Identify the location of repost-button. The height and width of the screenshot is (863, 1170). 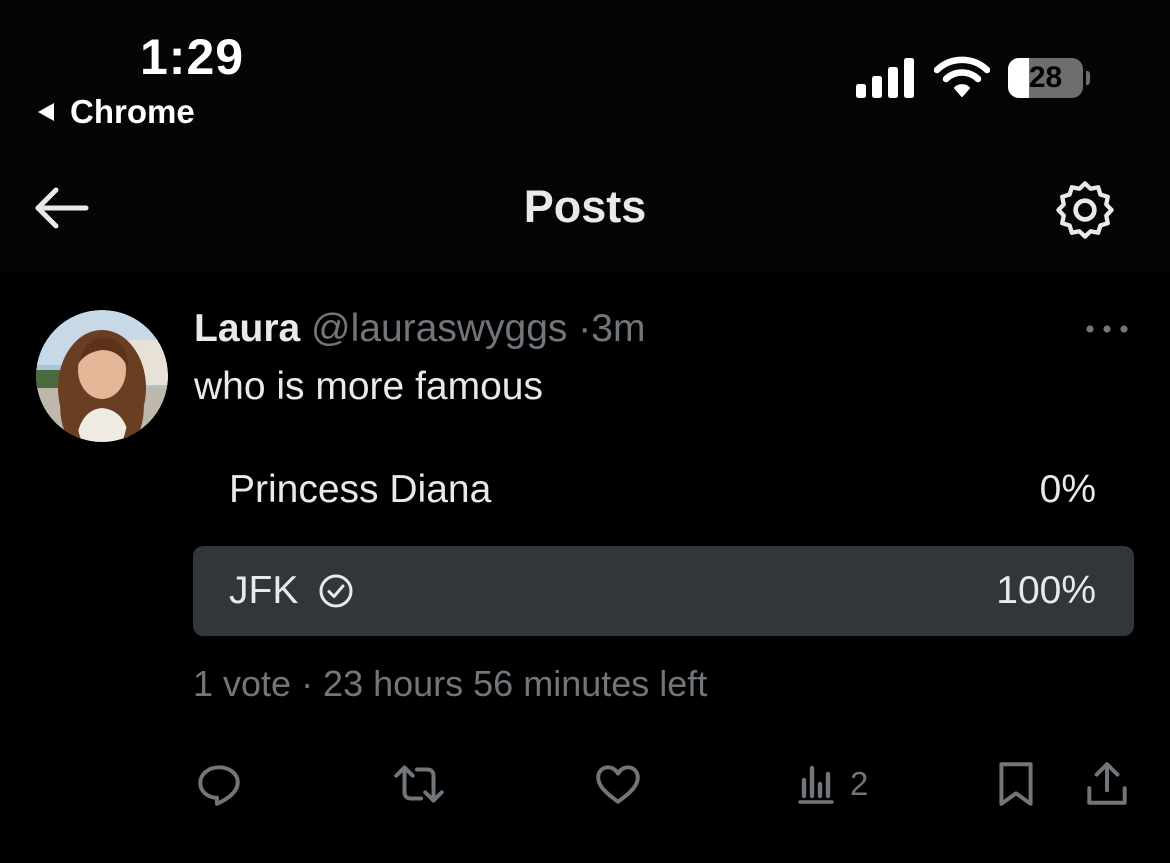
(419, 784).